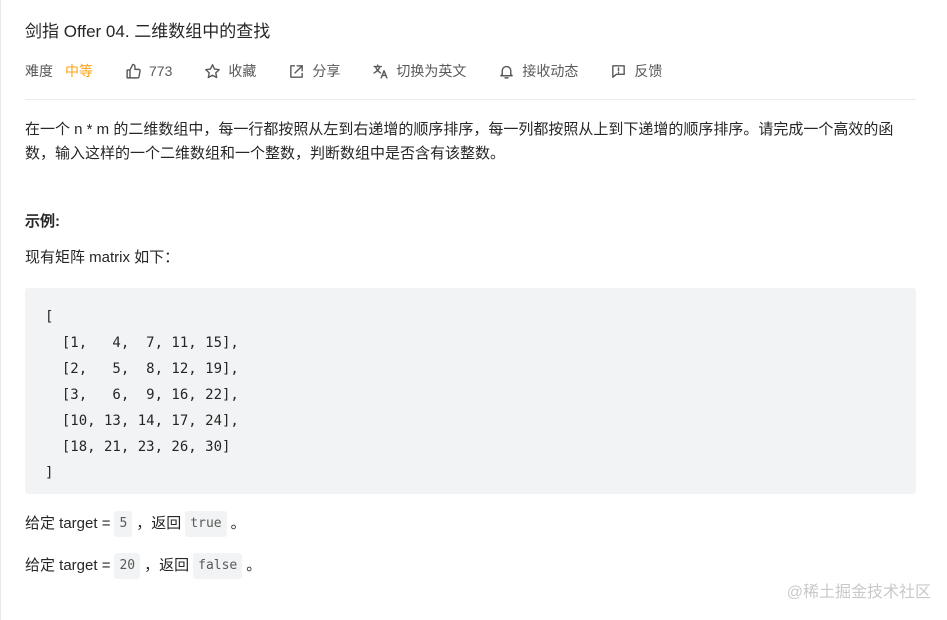 The width and height of the screenshot is (947, 620). I want to click on favorite-label: 收藏, so click(242, 71).